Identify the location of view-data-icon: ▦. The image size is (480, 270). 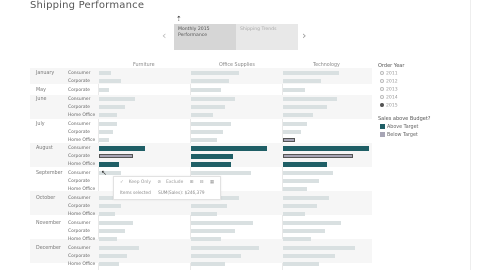
(212, 182).